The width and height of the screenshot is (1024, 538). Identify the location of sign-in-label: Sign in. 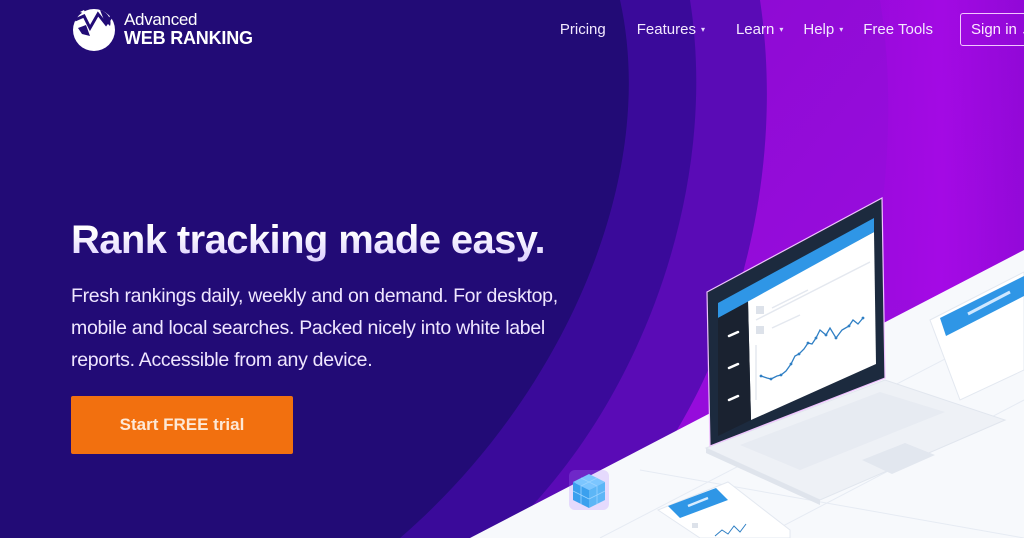
(994, 29).